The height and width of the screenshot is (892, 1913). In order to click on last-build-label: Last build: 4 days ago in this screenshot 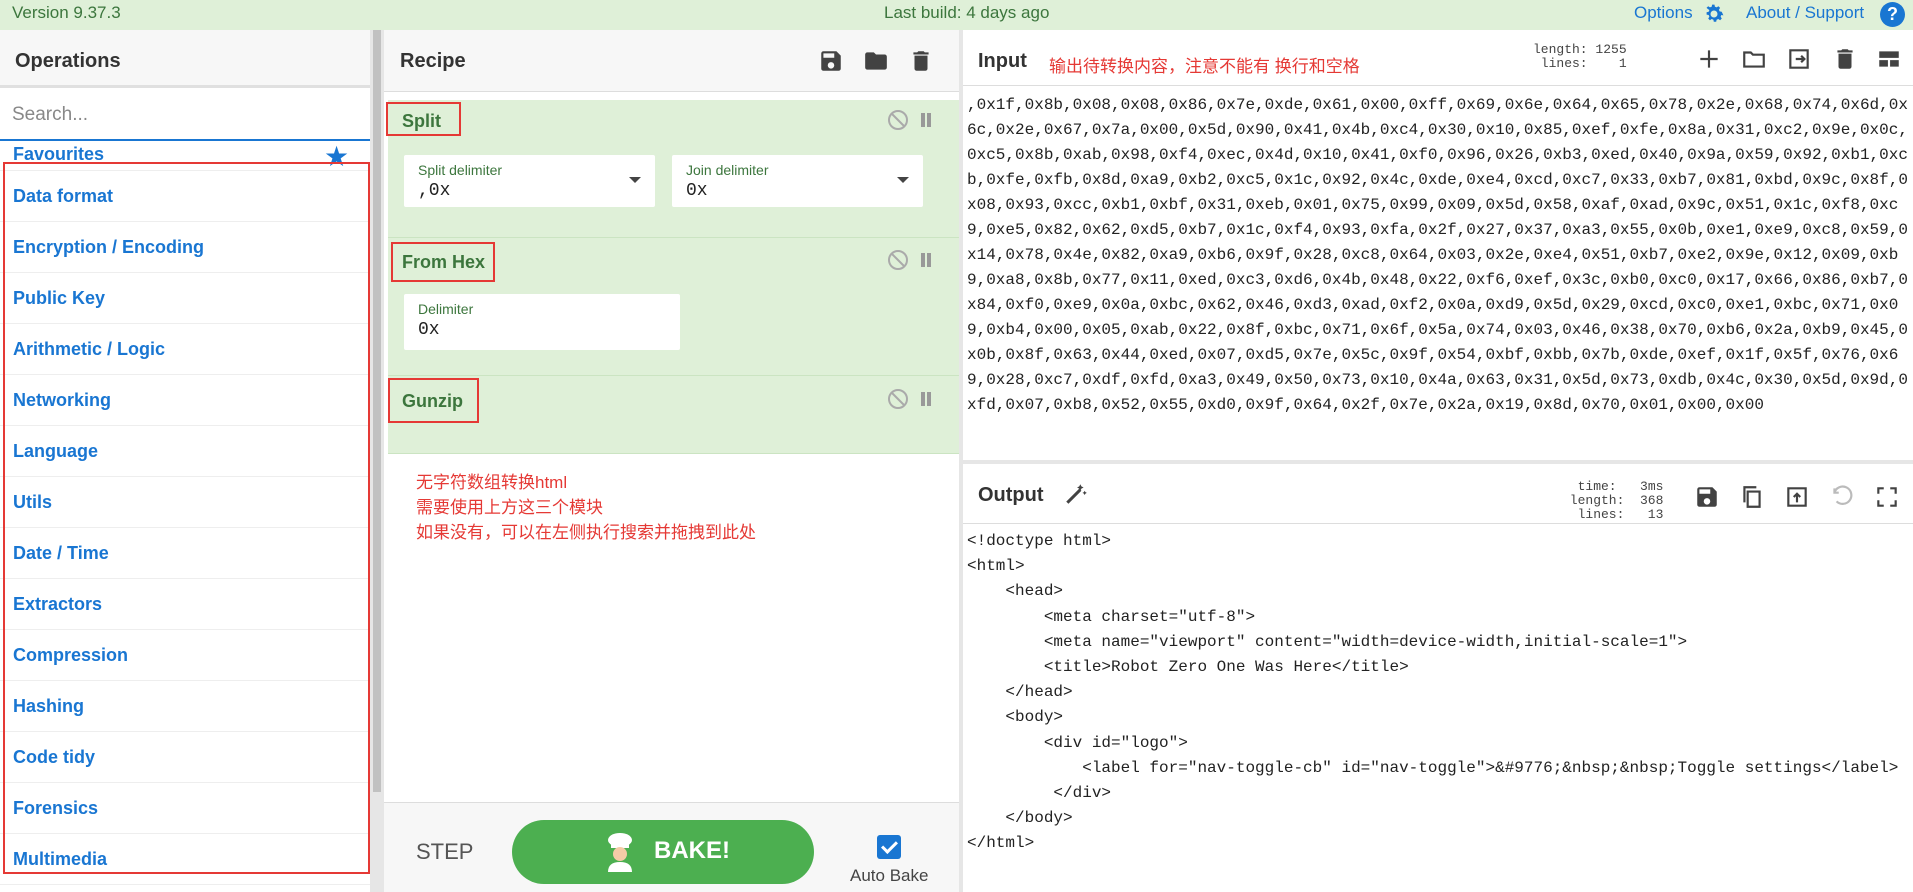, I will do `click(966, 13)`.